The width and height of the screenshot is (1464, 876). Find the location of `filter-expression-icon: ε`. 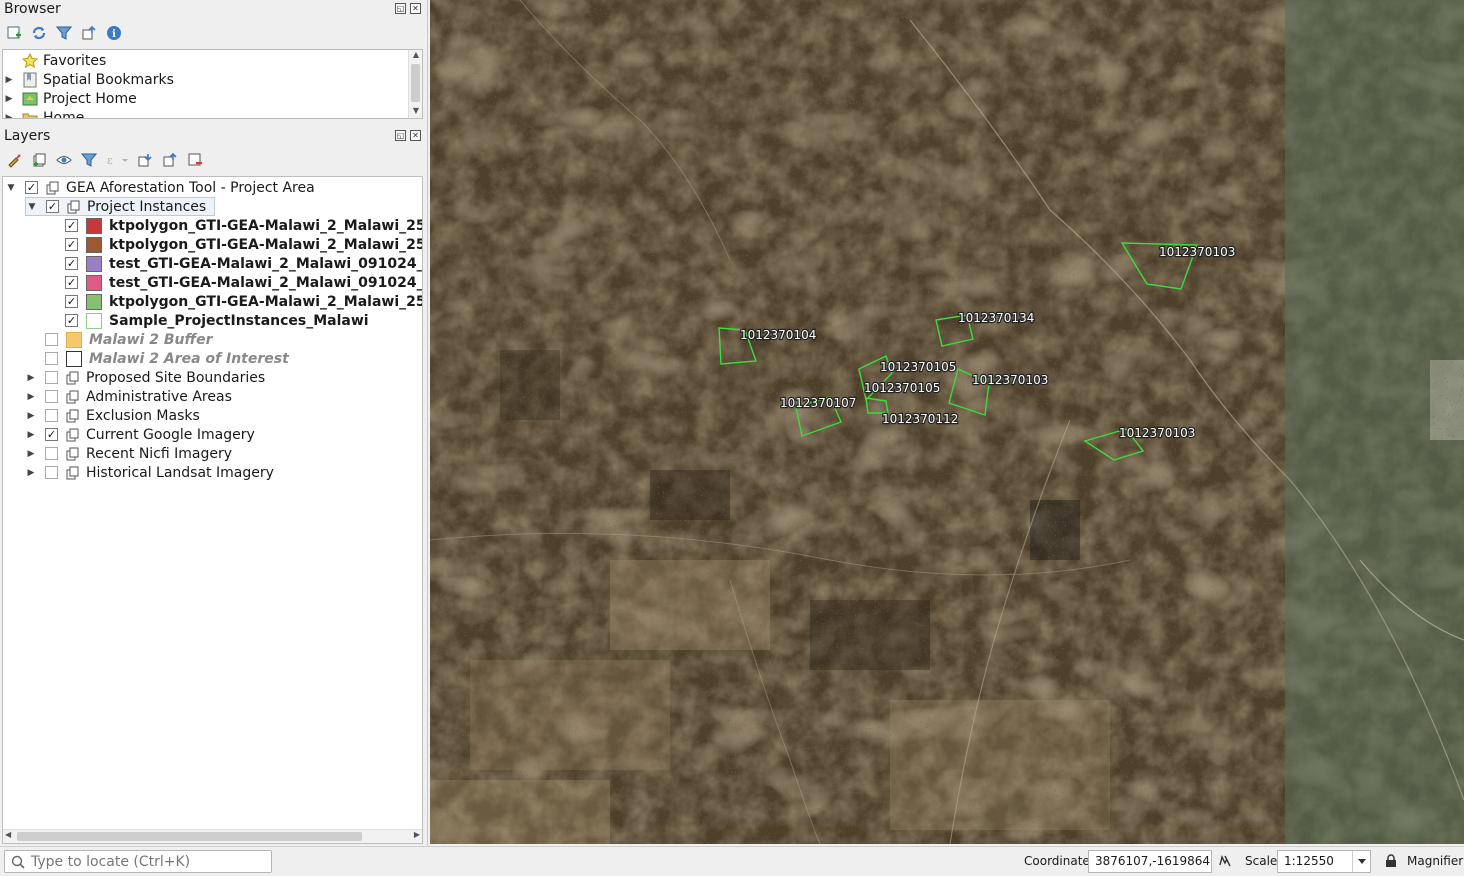

filter-expression-icon: ε is located at coordinates (117, 160).